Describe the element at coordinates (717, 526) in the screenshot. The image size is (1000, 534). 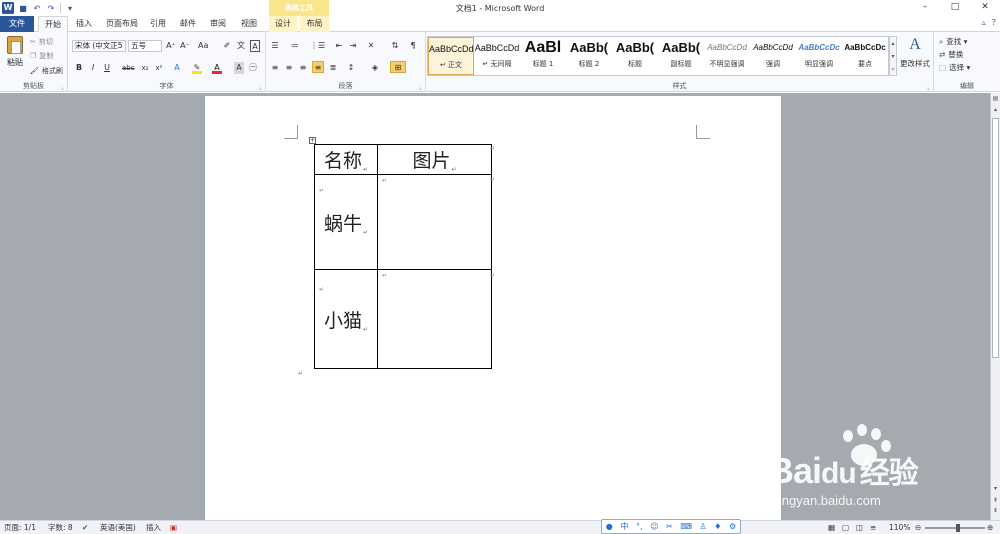
I see `ime-skin-icon: ♦` at that location.